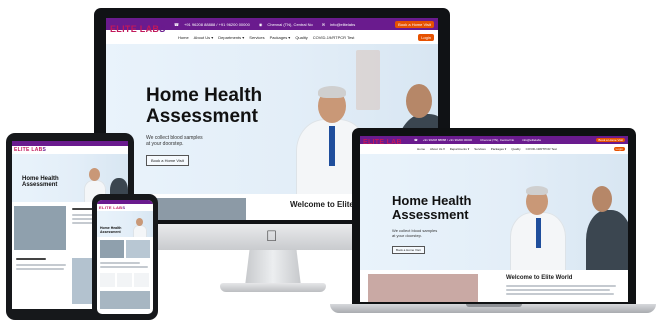 The width and height of the screenshot is (657, 322). What do you see at coordinates (426, 37) in the screenshot?
I see `desktop-login-button: Login` at bounding box center [426, 37].